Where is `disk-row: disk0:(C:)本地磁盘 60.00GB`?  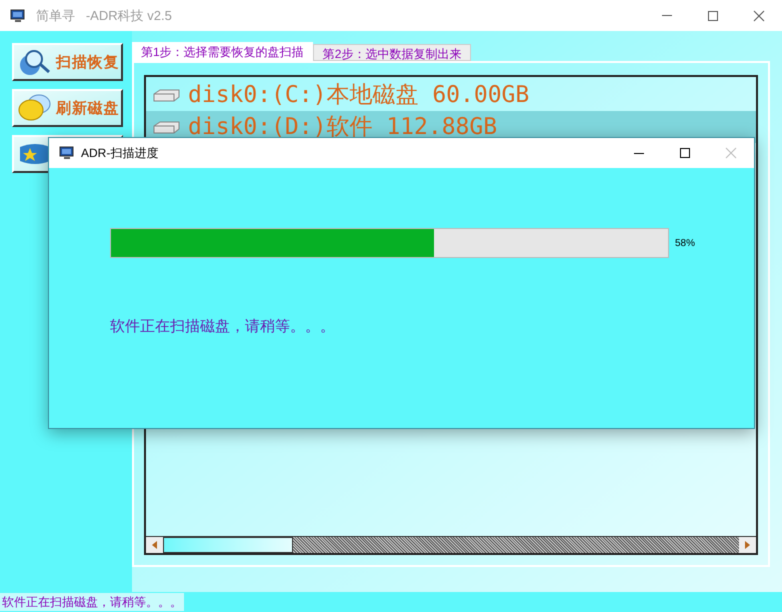
disk-row: disk0:(C:)本地磁盘 60.00GB is located at coordinates (451, 95).